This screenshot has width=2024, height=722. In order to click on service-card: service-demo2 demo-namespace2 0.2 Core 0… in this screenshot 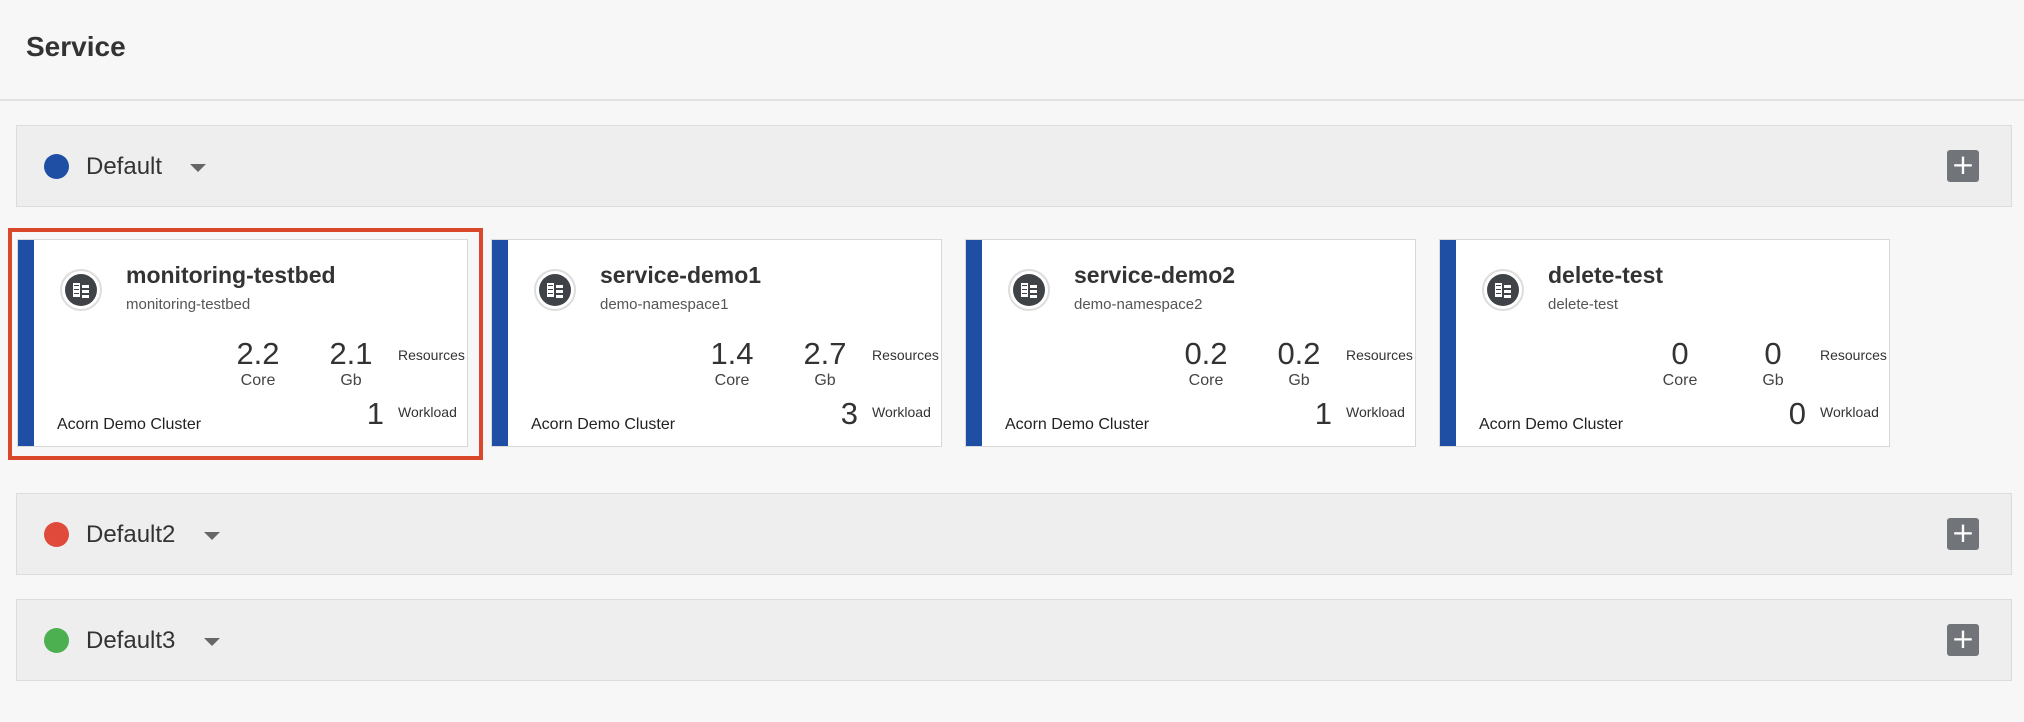, I will do `click(1190, 343)`.